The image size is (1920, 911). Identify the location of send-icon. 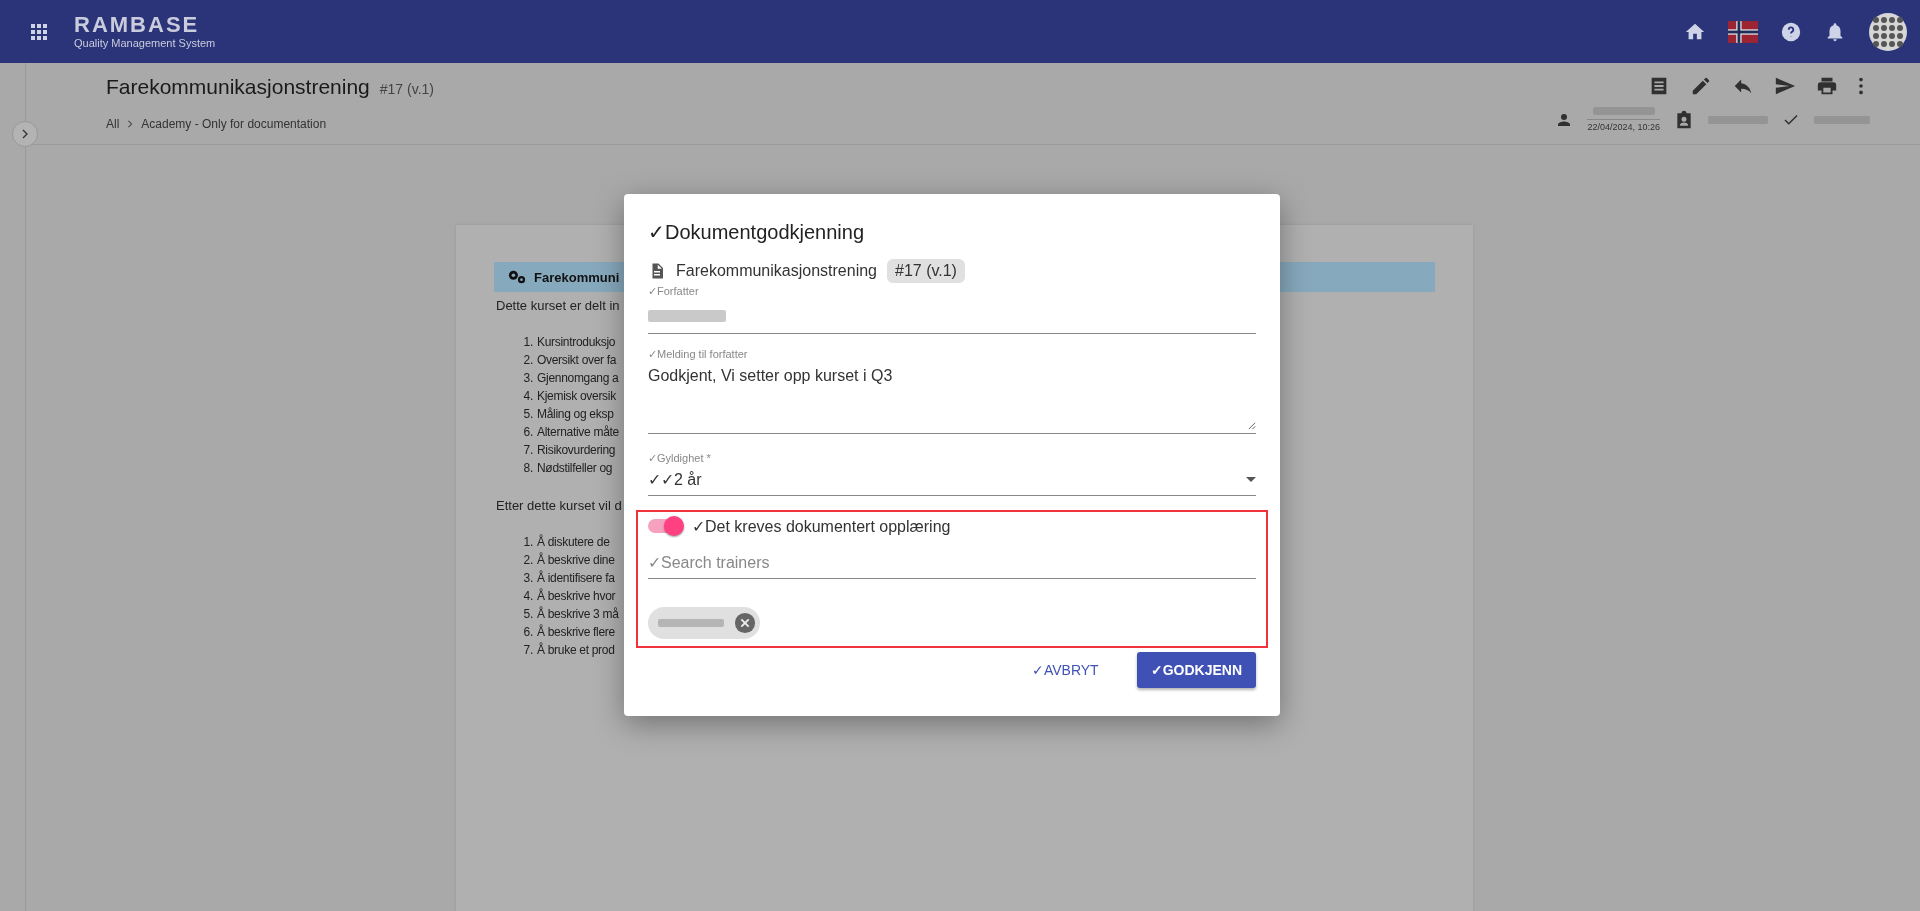
(1785, 86).